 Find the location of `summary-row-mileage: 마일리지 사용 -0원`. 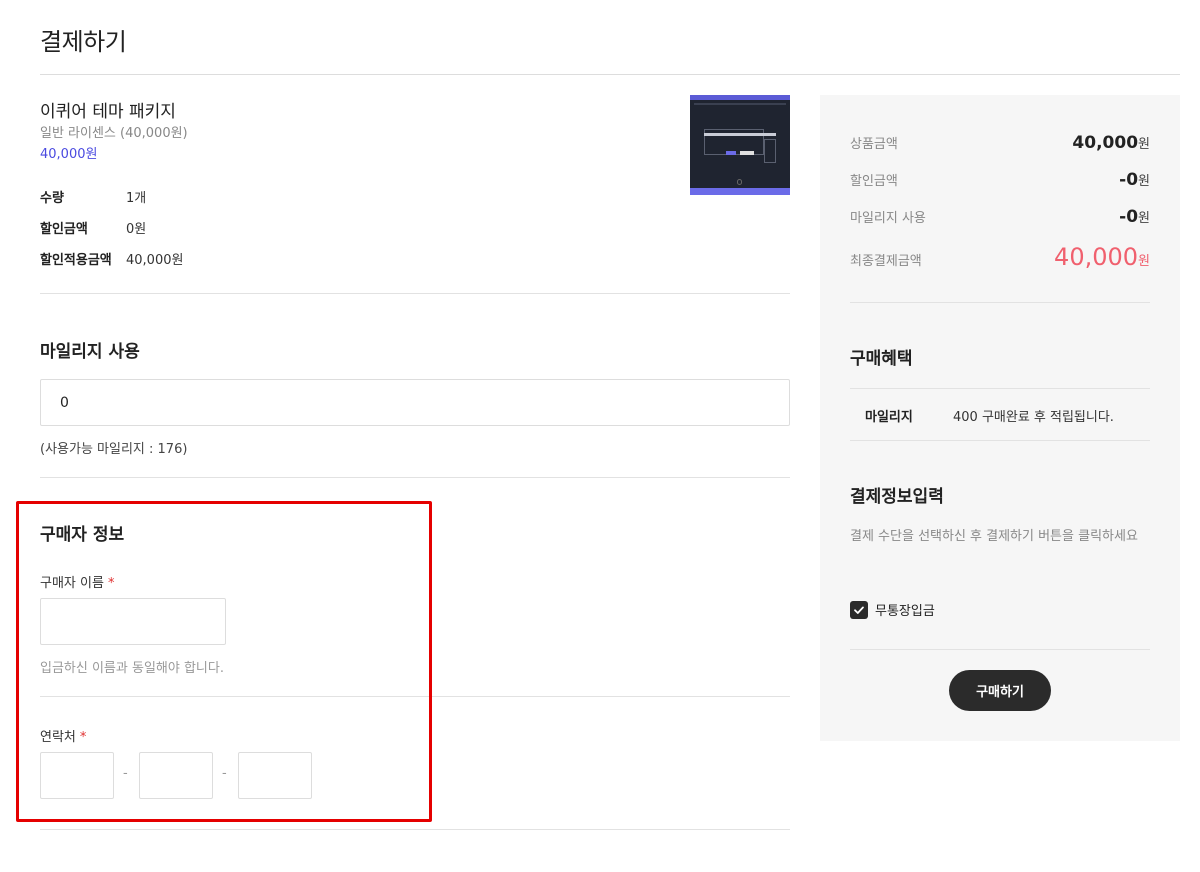

summary-row-mileage: 마일리지 사용 -0원 is located at coordinates (1000, 217).